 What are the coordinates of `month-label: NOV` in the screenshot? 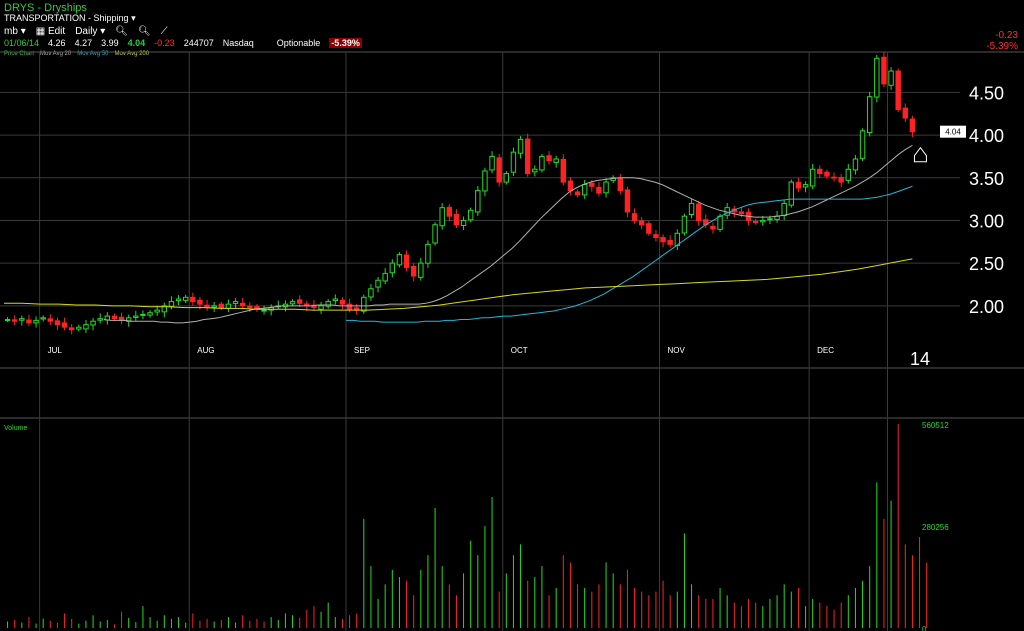 It's located at (677, 350).